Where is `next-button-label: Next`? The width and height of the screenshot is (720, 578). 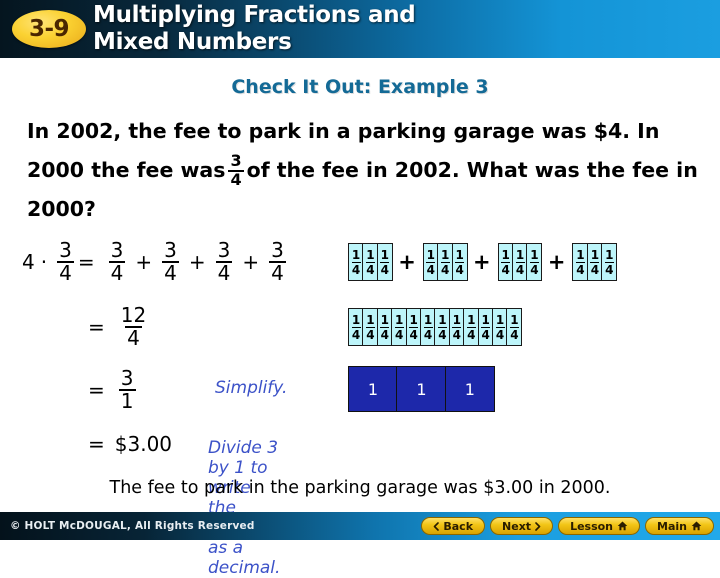 next-button-label: Next is located at coordinates (517, 526).